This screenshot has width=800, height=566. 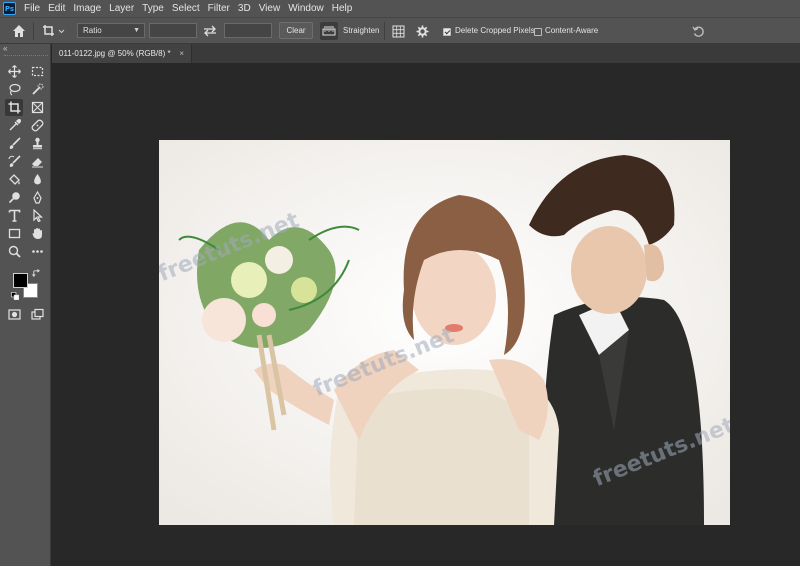 What do you see at coordinates (14, 161) in the screenshot?
I see `history-brush-tool-icon` at bounding box center [14, 161].